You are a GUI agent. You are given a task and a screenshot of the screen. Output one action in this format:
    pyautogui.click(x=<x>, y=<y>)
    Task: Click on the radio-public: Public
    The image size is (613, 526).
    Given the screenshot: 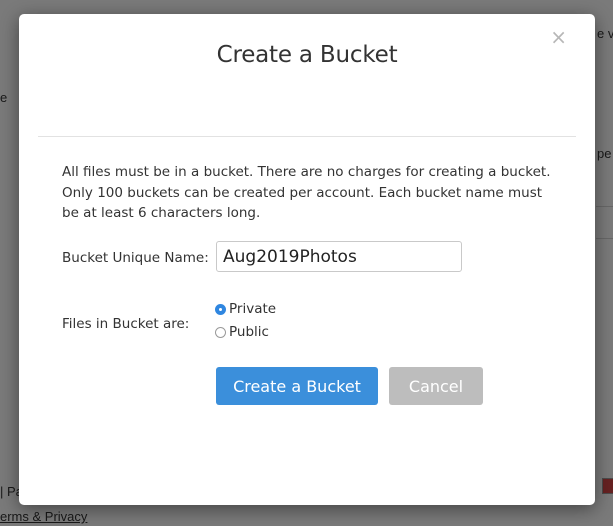 What is the action you would take?
    pyautogui.click(x=242, y=332)
    